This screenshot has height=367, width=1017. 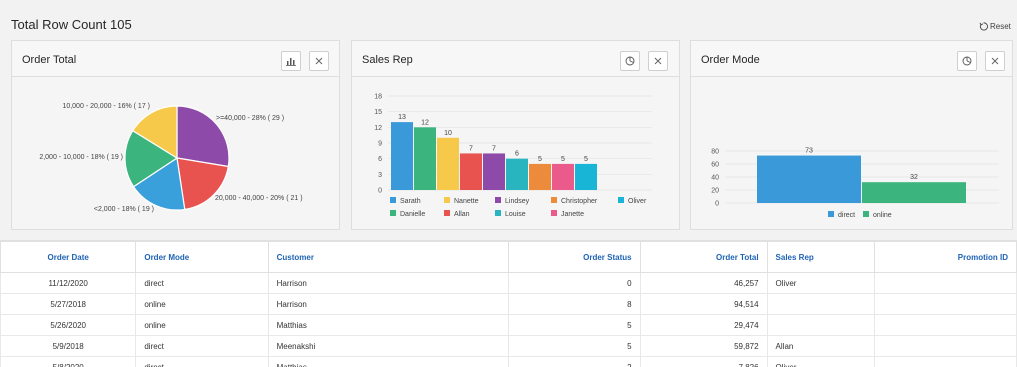 What do you see at coordinates (540, 176) in the screenshot?
I see `bar-christopher` at bounding box center [540, 176].